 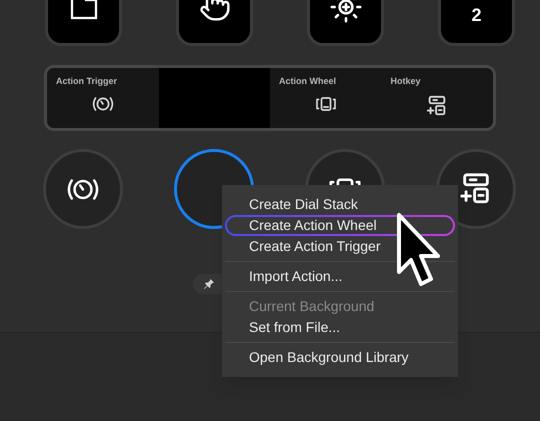 I want to click on segment-label: Action Wheel, so click(x=307, y=81).